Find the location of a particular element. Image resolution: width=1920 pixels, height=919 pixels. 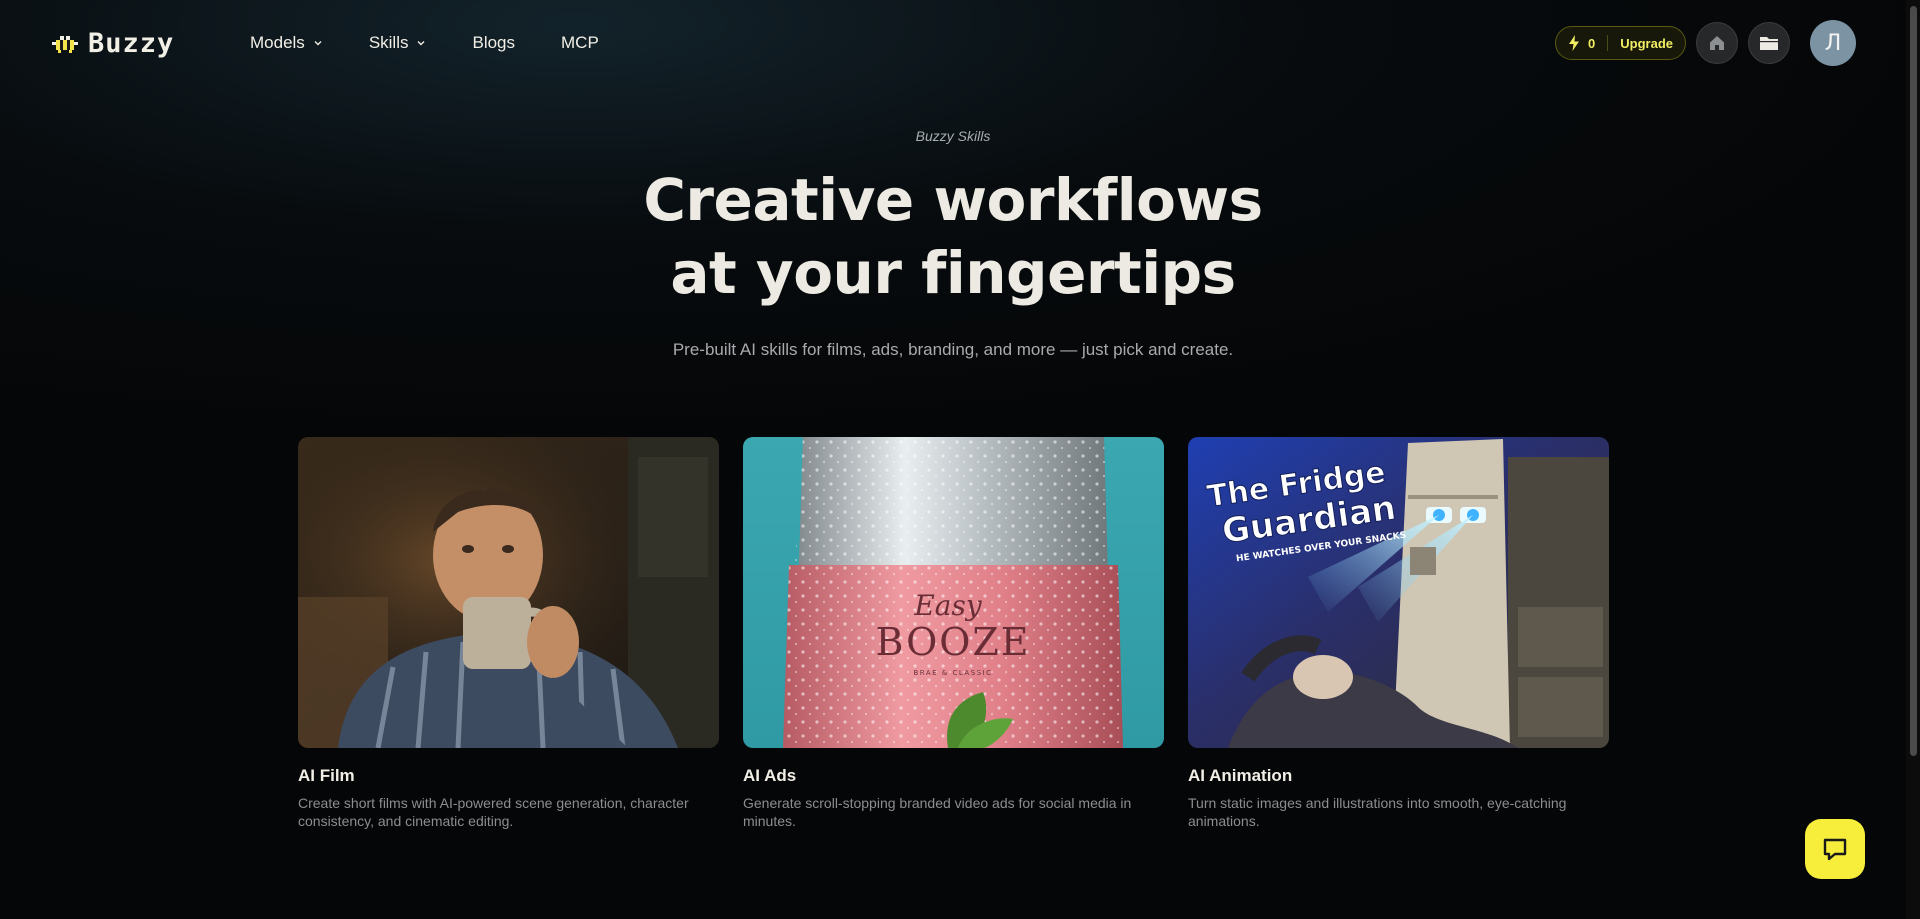

upgrade-label: Upgrade is located at coordinates (1646, 43).